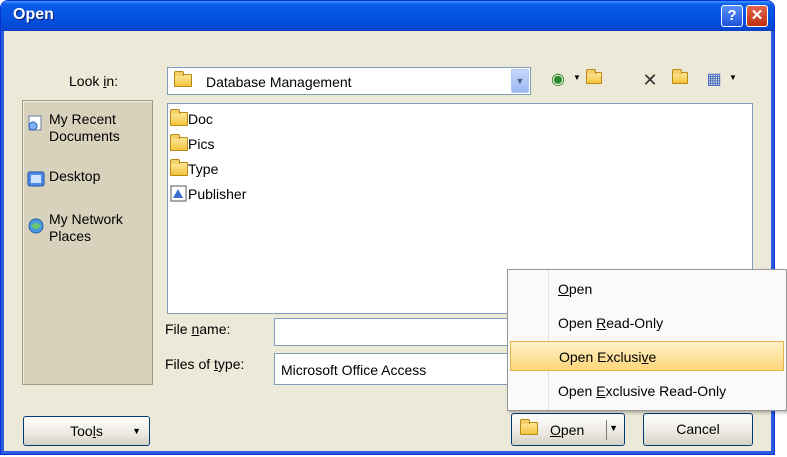  What do you see at coordinates (279, 82) in the screenshot?
I see `look-in-value: Database Management` at bounding box center [279, 82].